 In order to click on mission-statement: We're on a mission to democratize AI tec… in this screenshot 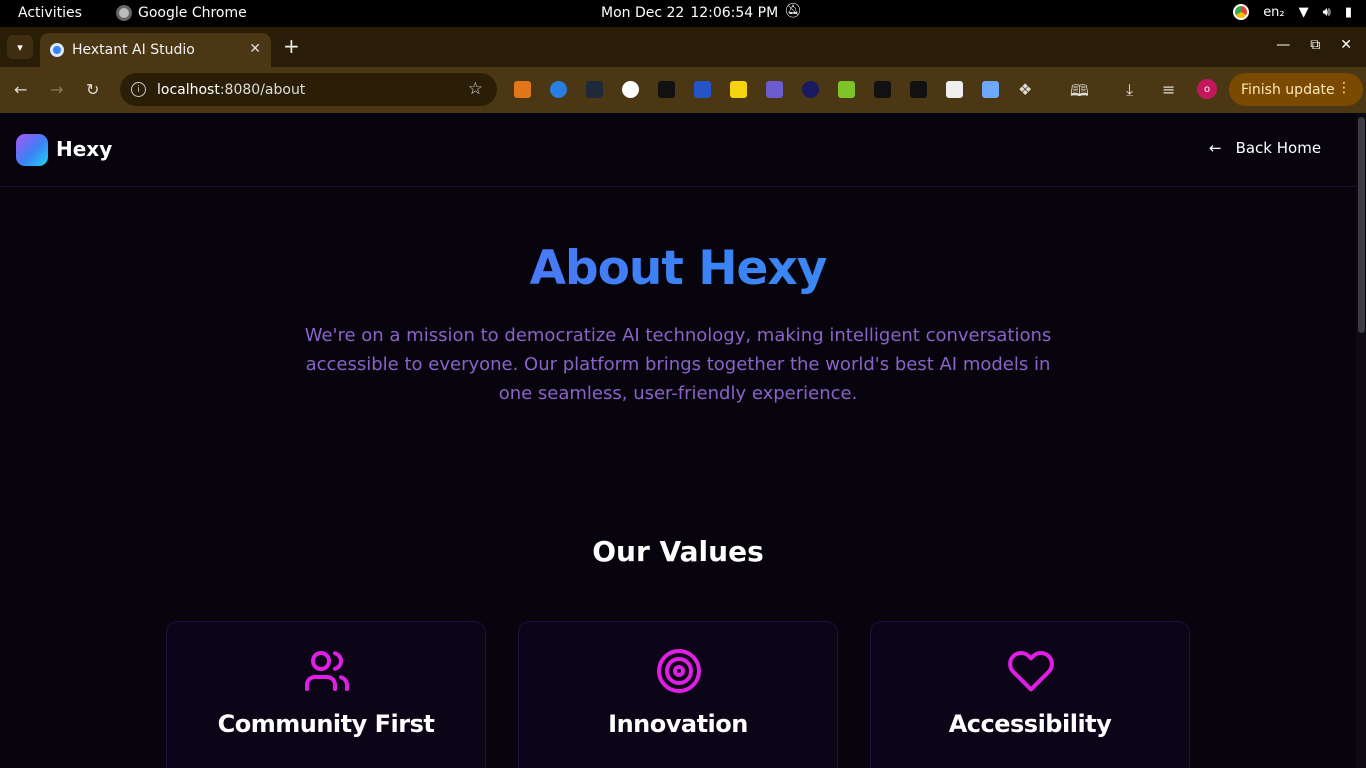, I will do `click(678, 364)`.